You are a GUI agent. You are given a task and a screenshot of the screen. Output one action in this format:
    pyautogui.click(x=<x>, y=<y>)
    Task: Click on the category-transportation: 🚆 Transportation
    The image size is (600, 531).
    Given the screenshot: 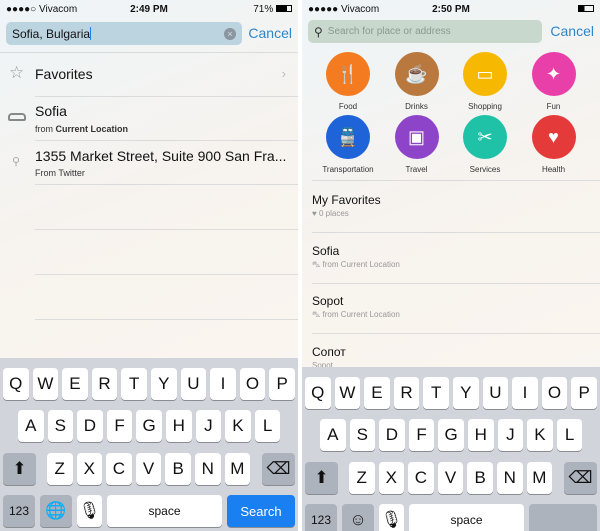 What is the action you would take?
    pyautogui.click(x=348, y=144)
    